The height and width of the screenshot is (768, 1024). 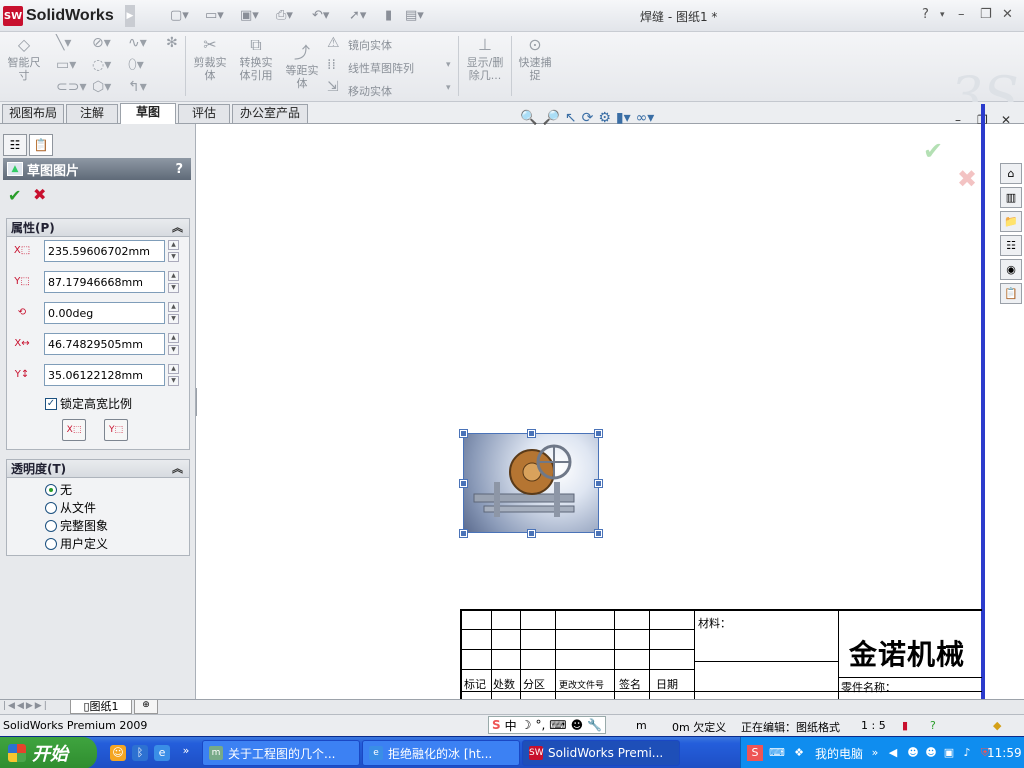 I want to click on zoom-to-fit-icon: 🔍, so click(x=528, y=119).